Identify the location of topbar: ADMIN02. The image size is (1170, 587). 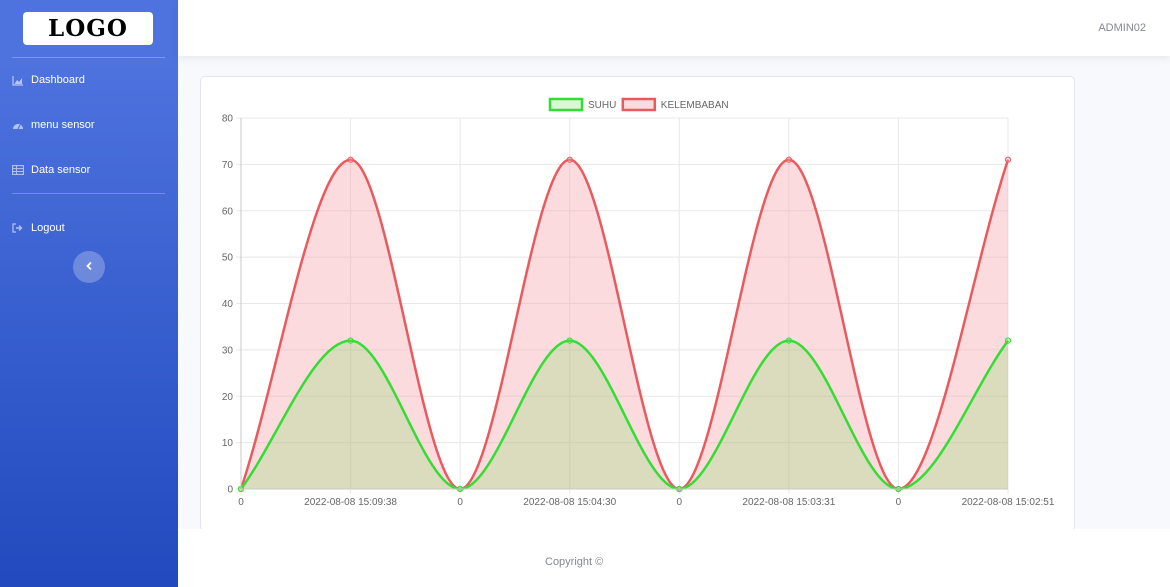
(674, 28).